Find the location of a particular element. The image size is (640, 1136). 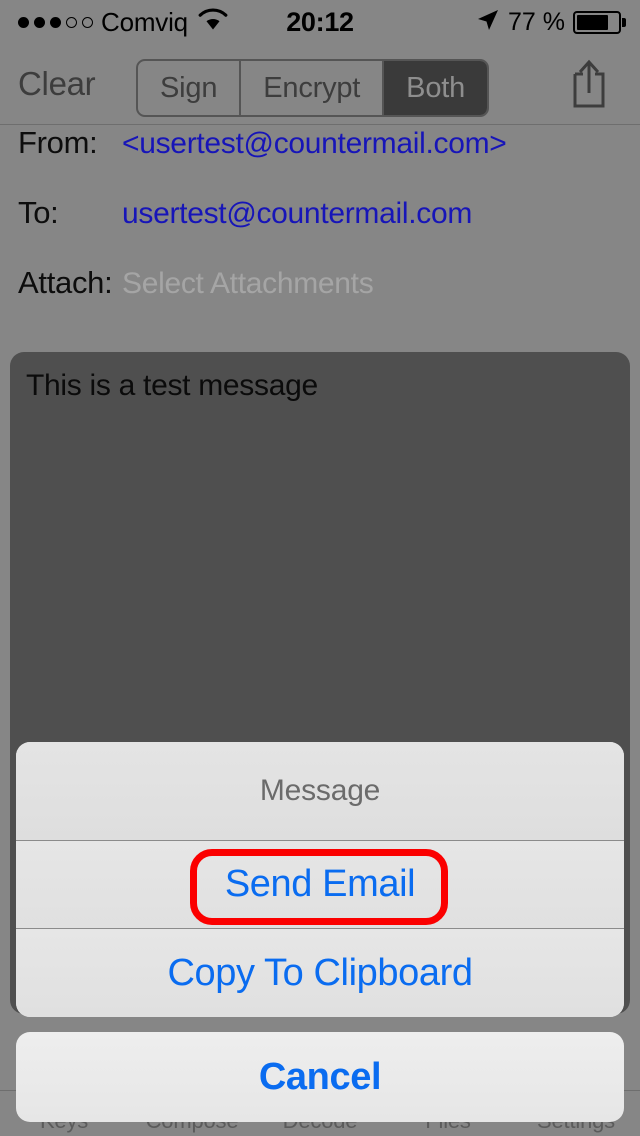

send-email-label: Send Email is located at coordinates (320, 884).